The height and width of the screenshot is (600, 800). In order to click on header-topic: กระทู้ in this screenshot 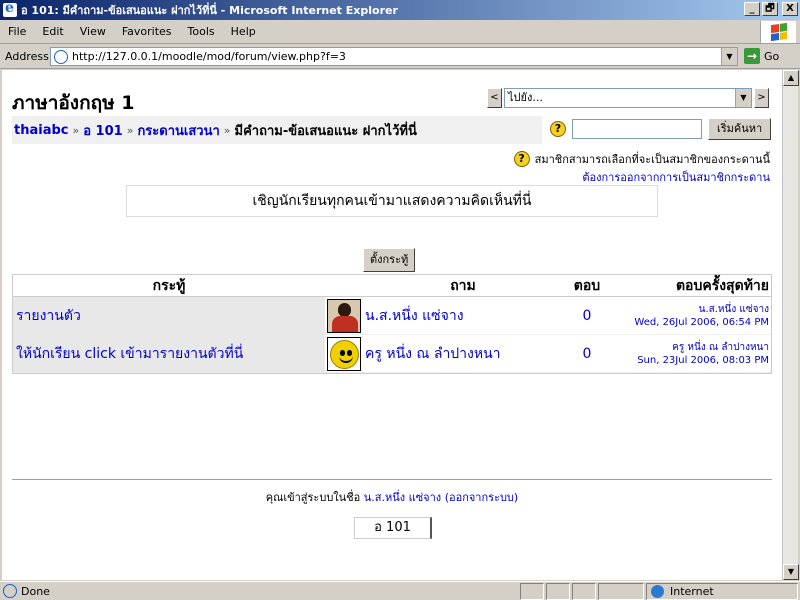, I will do `click(169, 286)`.